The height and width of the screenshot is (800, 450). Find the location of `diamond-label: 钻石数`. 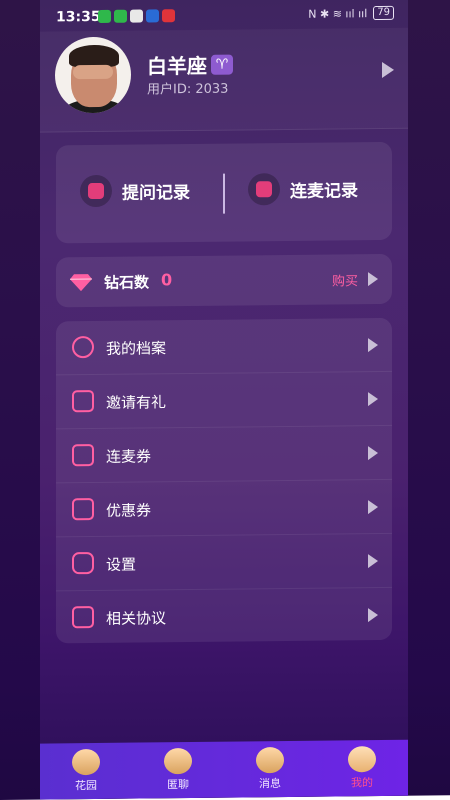

diamond-label: 钻石数 is located at coordinates (127, 282).